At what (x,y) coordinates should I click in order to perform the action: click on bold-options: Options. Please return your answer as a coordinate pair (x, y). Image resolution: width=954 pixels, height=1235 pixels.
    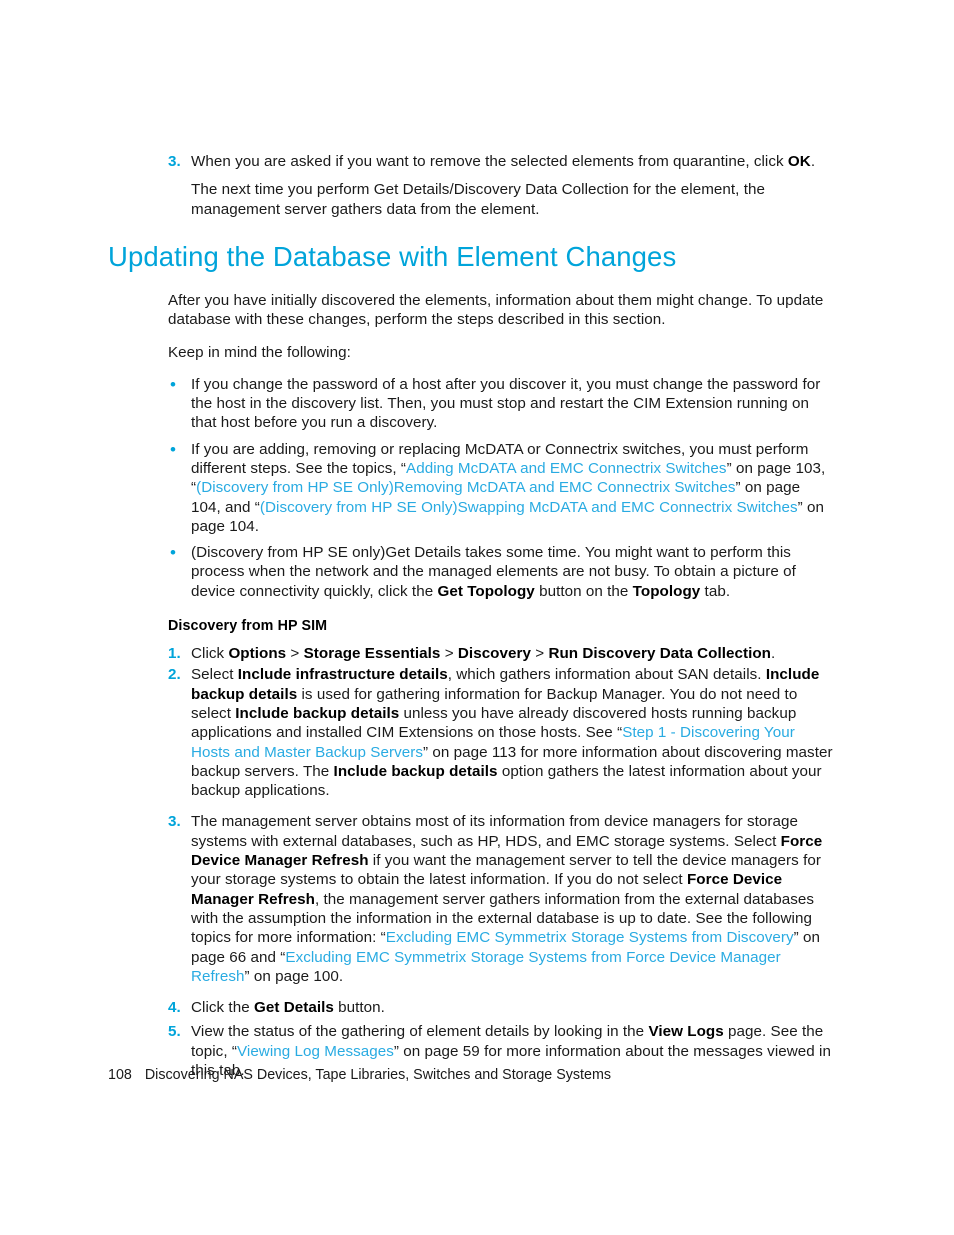
    Looking at the image, I should click on (257, 654).